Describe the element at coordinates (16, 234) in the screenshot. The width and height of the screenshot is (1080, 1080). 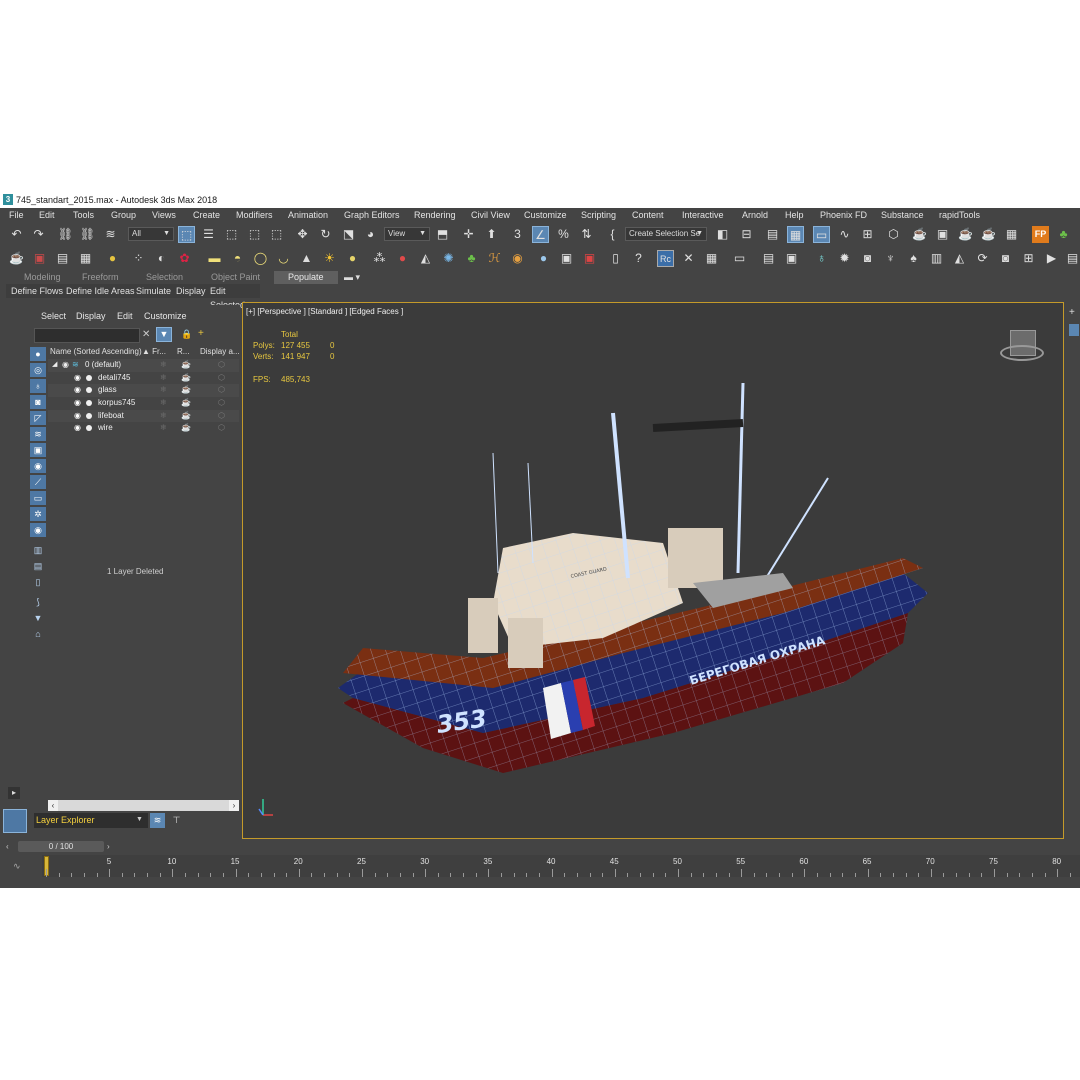
I see `undo-icon: ↶` at that location.